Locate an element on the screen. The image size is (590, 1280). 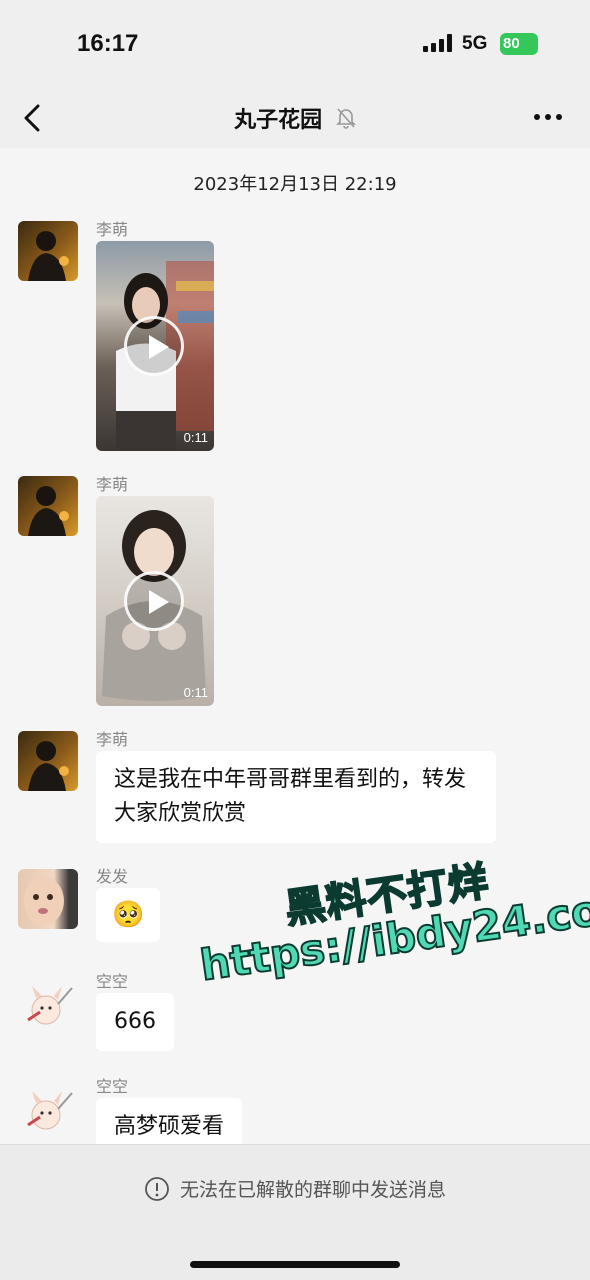
battery-icon: 80 is located at coordinates (519, 44).